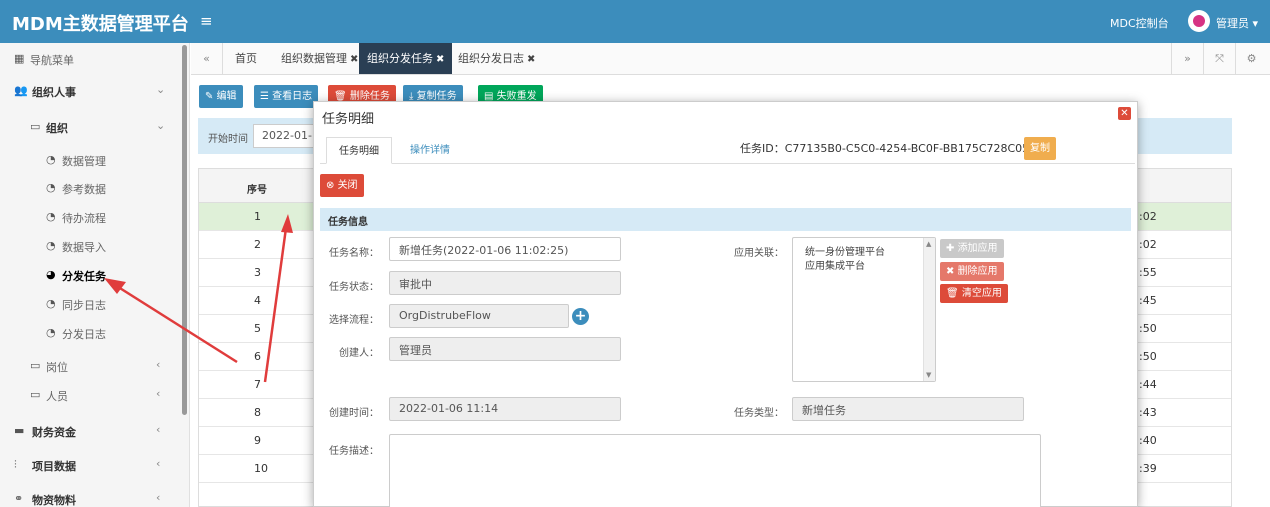 This screenshot has height=507, width=1270. Describe the element at coordinates (354, 451) in the screenshot. I see `task-desc-label: 任务描述：` at that location.